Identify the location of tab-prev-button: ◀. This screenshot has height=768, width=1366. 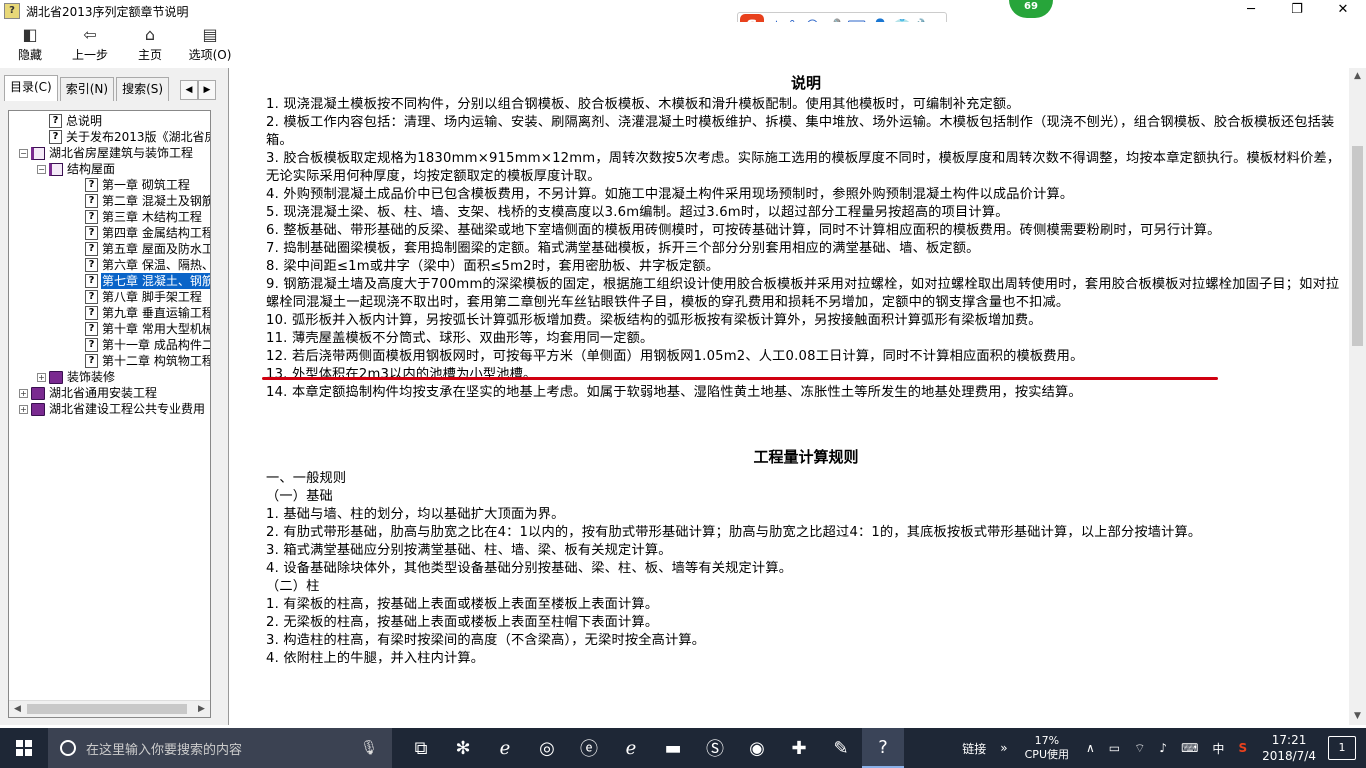
(189, 90).